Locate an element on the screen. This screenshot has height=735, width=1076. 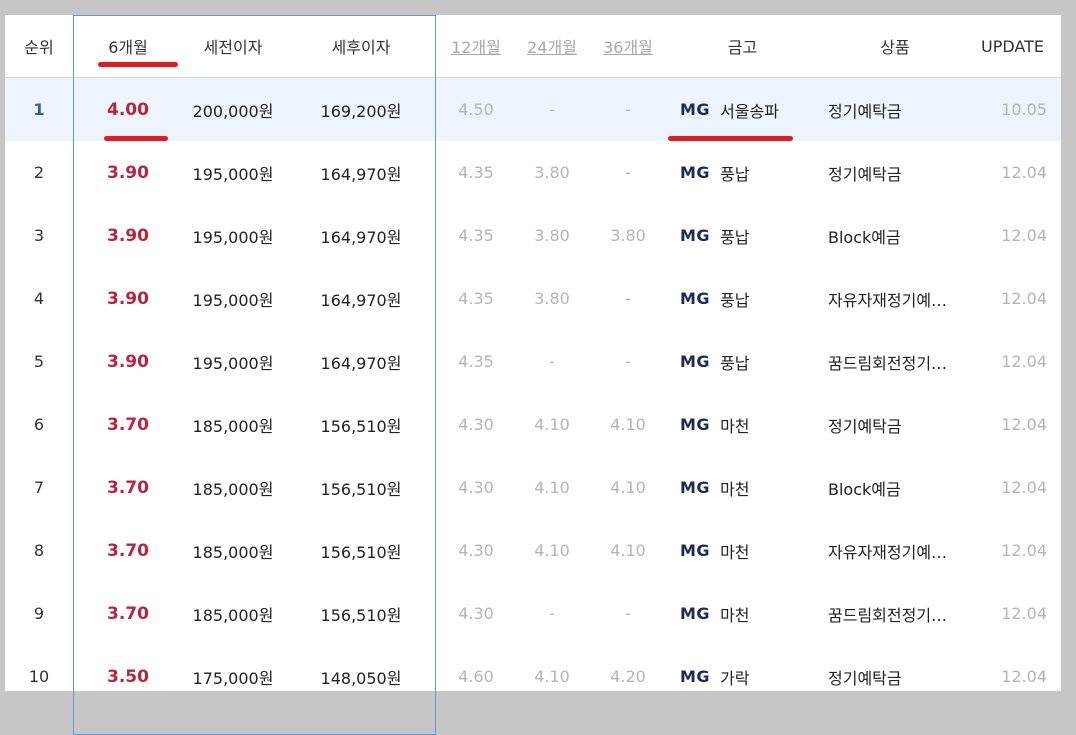
rank-cell: 3 is located at coordinates (39, 235).